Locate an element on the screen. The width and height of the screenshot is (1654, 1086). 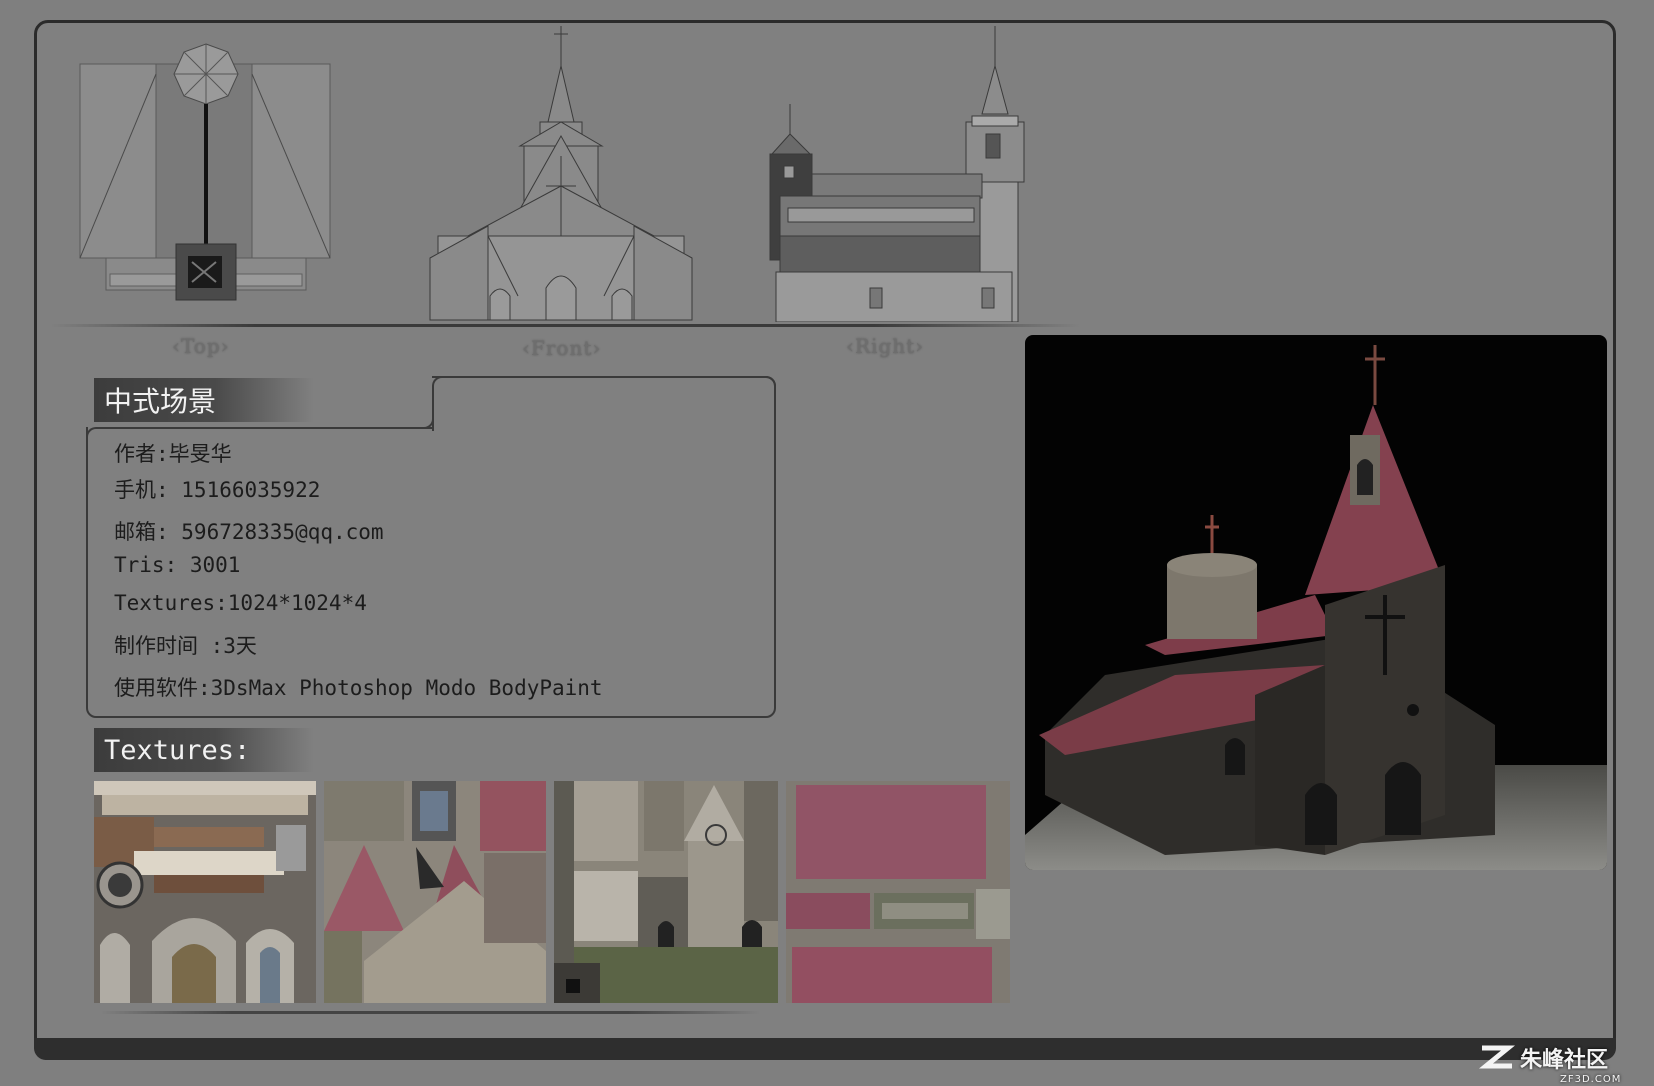
info-software: 使用软件:3DsMax Photoshop Modo BodyPaint is located at coordinates (358, 688).